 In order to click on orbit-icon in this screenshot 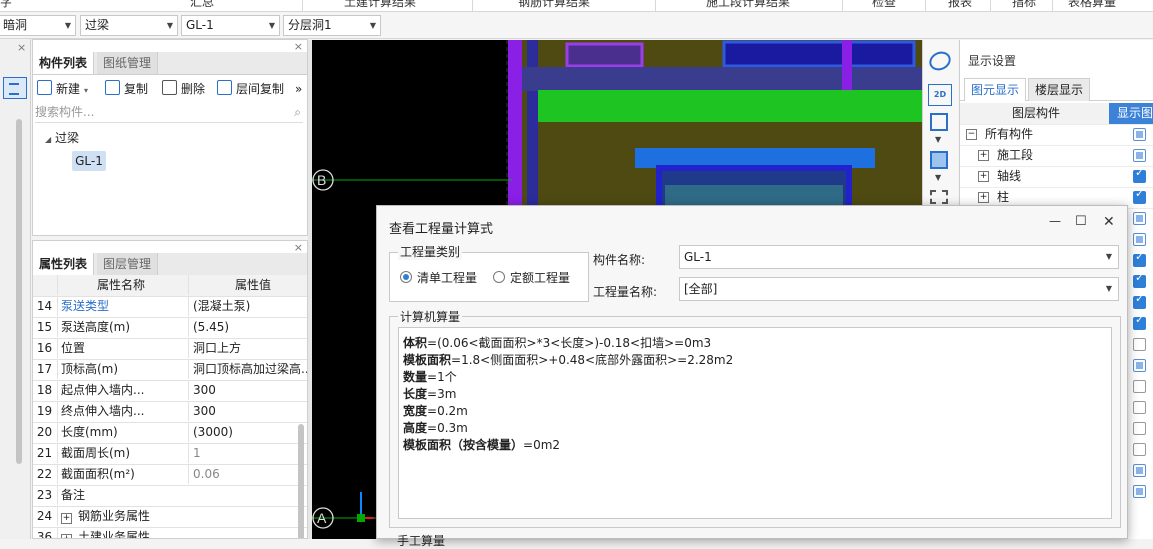, I will do `click(940, 61)`.